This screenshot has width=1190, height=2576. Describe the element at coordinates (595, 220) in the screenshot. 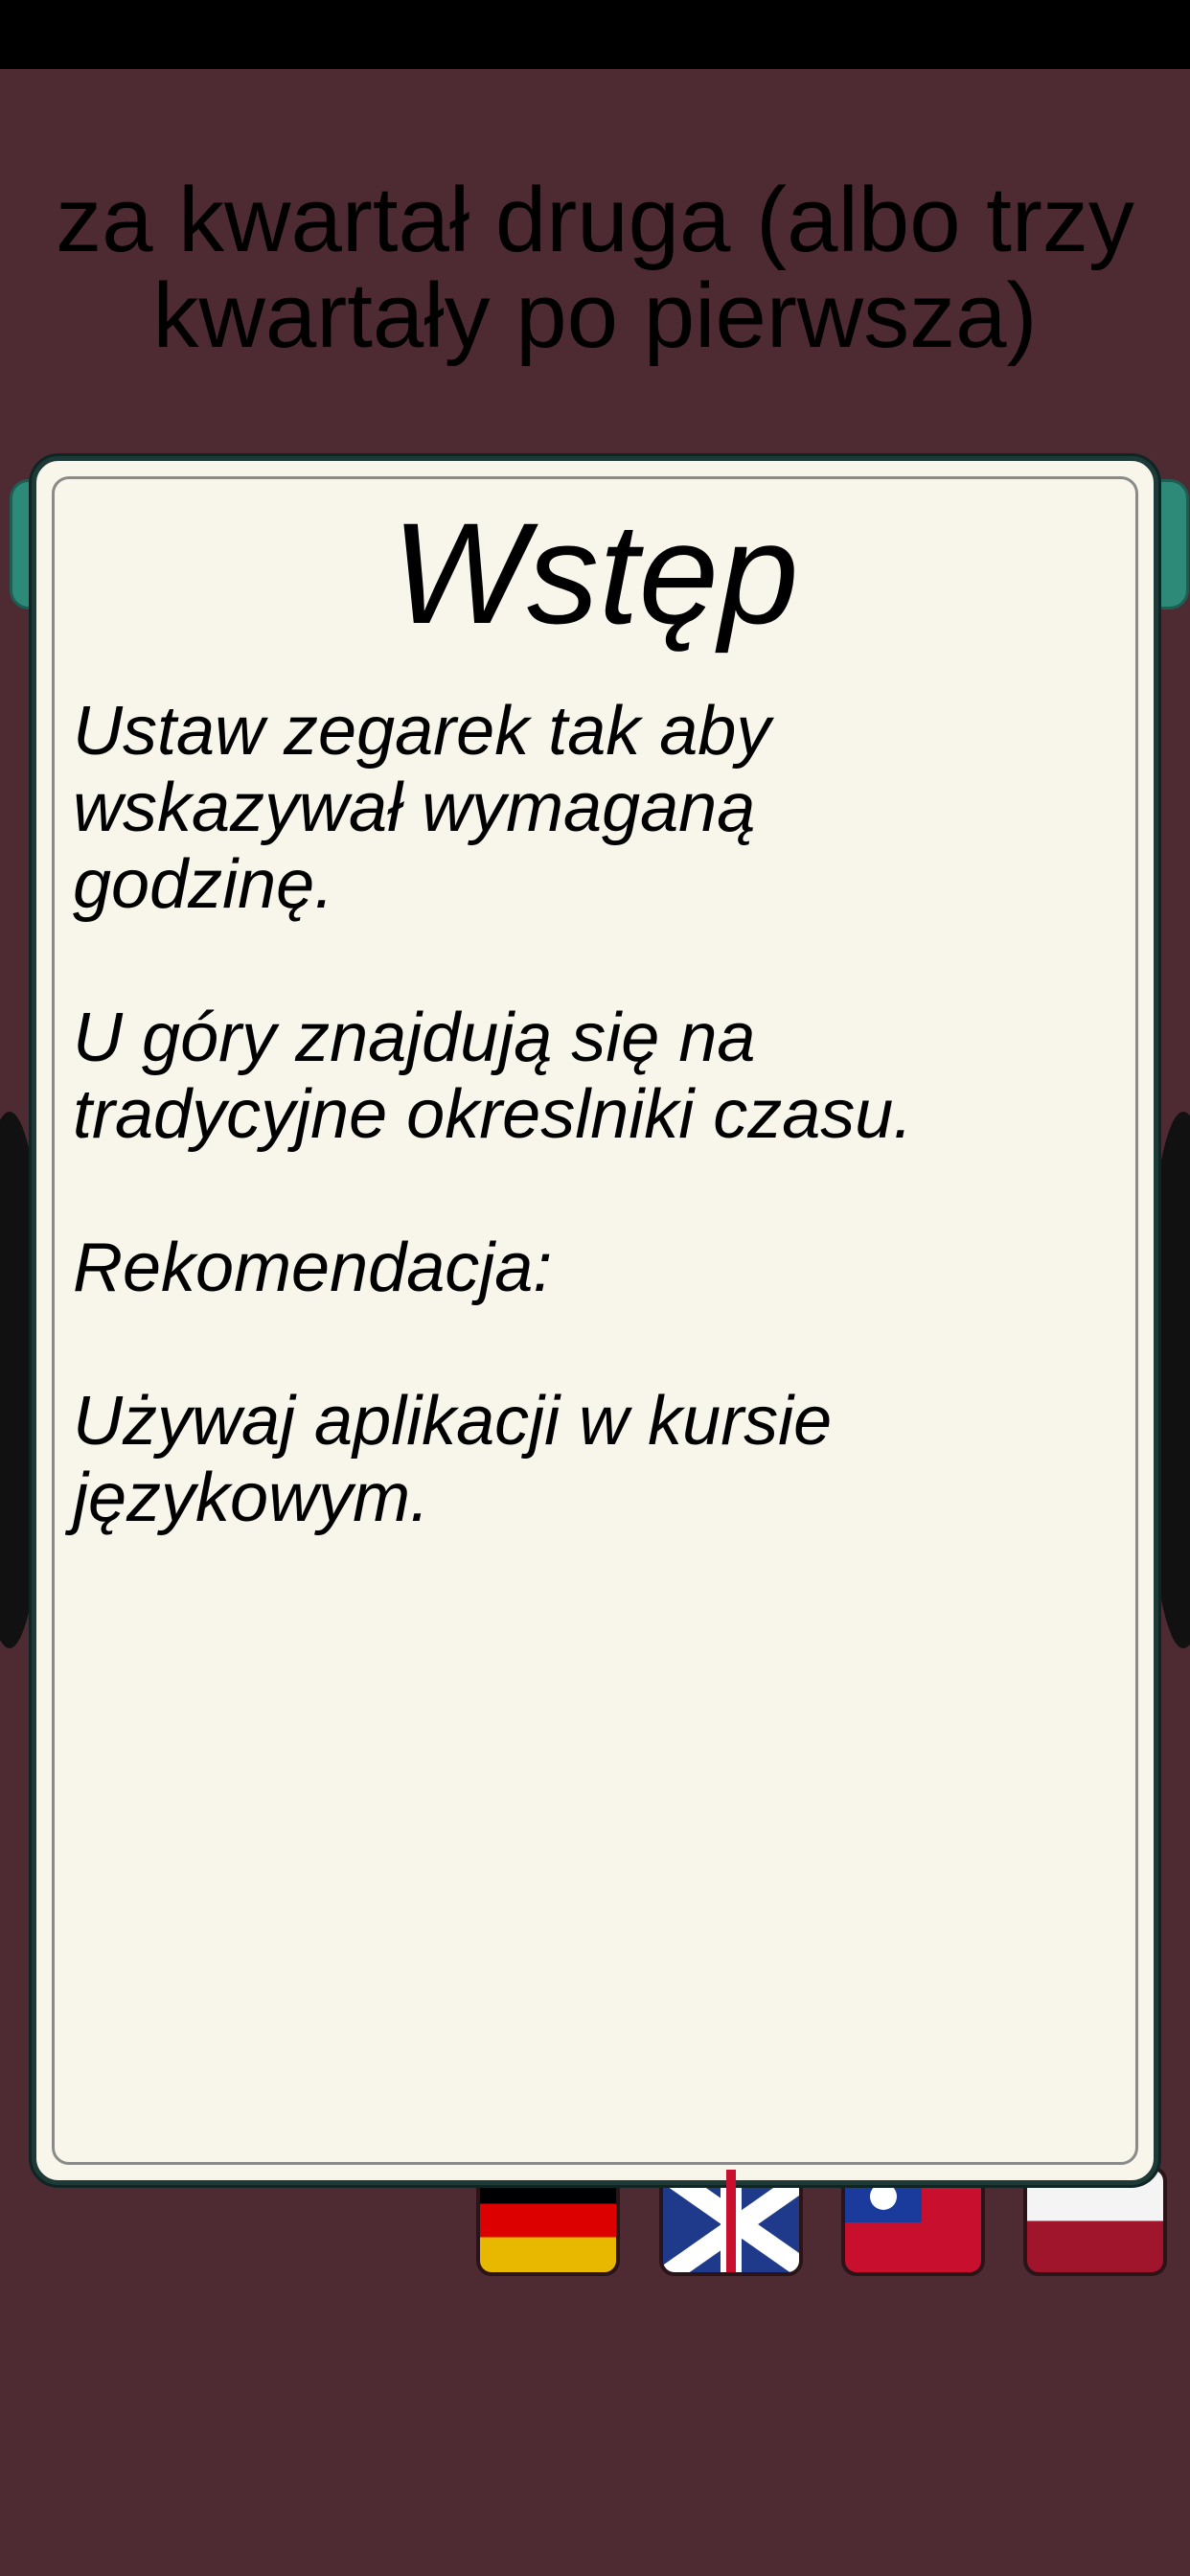

I see `prompt-line-1: za kwartał druga (albo trzy` at that location.